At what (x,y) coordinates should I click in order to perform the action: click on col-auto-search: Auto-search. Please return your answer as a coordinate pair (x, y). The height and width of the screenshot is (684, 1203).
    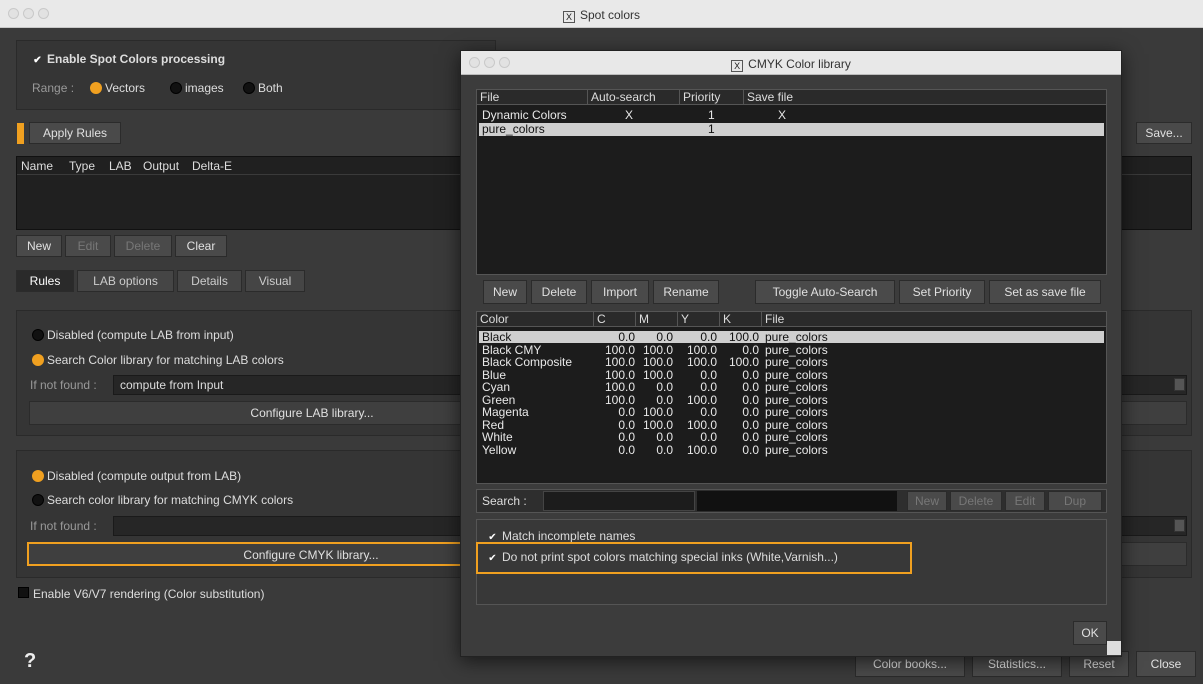
    Looking at the image, I should click on (633, 97).